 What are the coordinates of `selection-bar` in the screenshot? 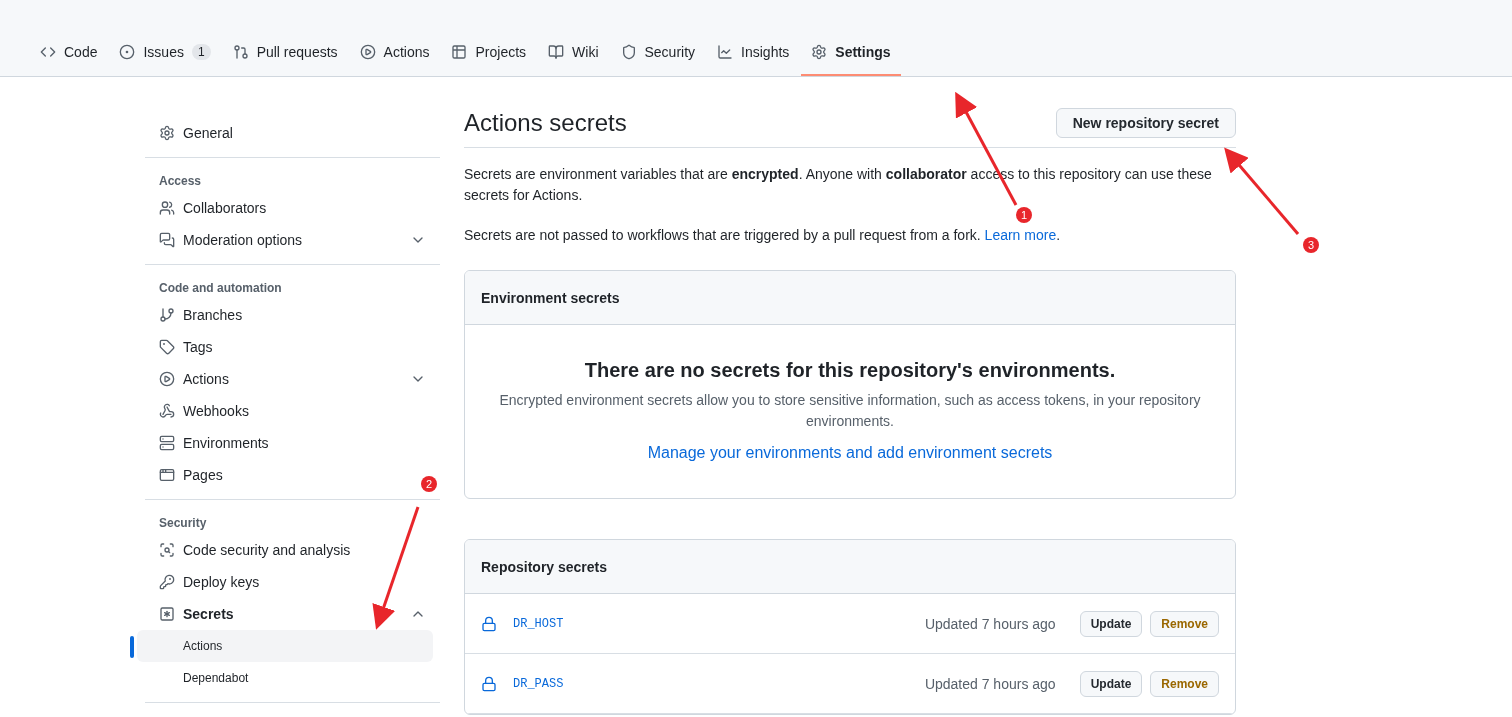 It's located at (132, 647).